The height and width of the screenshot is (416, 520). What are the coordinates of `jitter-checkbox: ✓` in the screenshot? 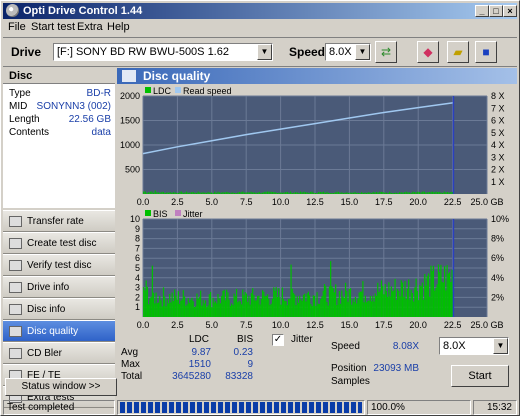 It's located at (278, 340).